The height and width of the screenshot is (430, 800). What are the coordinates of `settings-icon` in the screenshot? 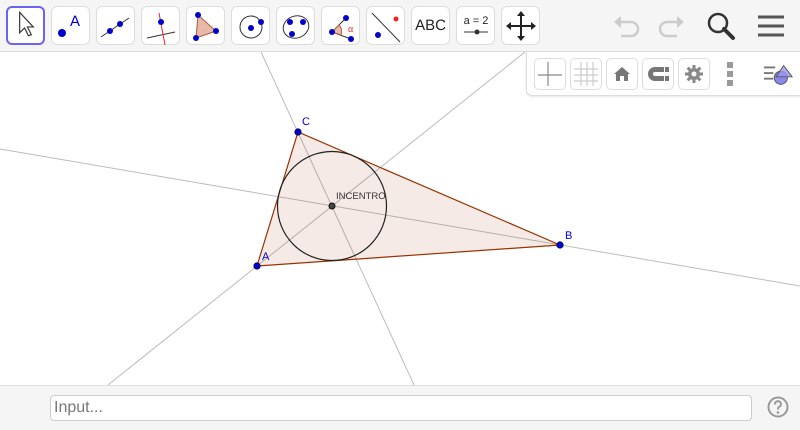 It's located at (694, 74).